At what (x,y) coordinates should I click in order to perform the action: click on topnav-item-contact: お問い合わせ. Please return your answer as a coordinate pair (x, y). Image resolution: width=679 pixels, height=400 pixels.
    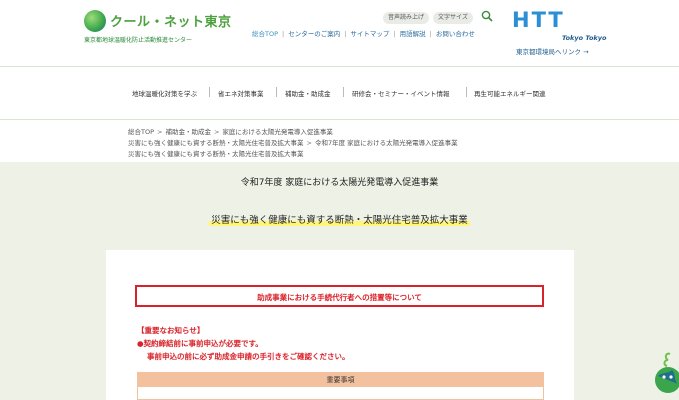
    Looking at the image, I should click on (455, 33).